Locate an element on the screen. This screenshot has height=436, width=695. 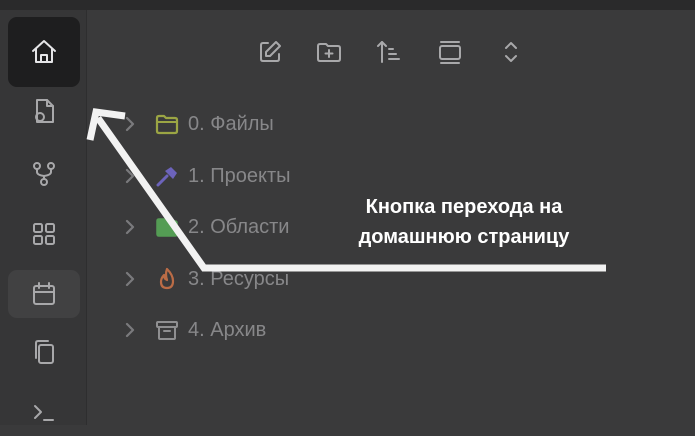
annotation-line-2: домашнюю страницу is located at coordinates (464, 237).